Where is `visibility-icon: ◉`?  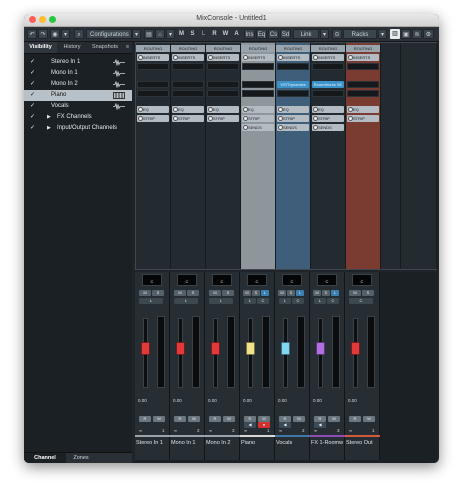 visibility-icon: ◉ is located at coordinates (55, 34).